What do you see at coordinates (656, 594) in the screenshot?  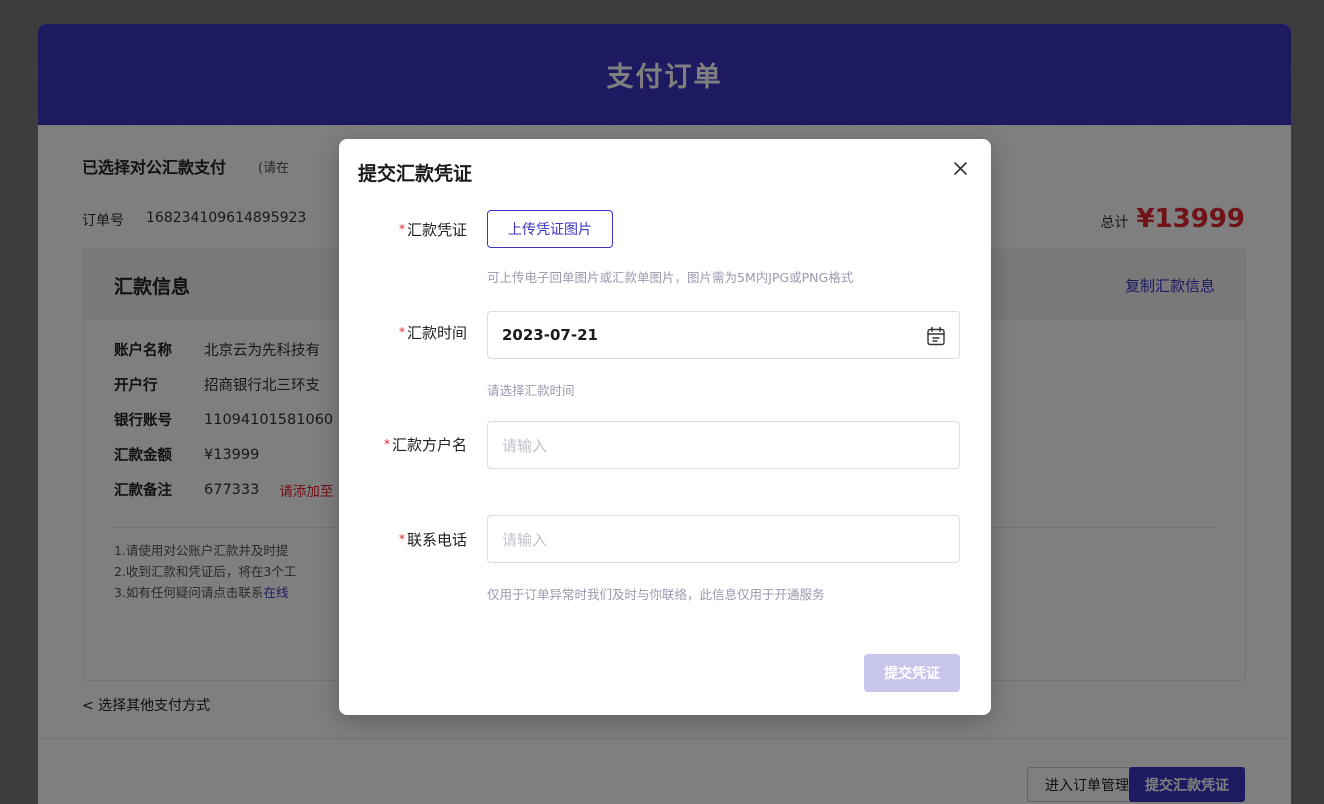 I see `phone-help-text: 仅用于订单异常时我们及时与你联络，此信息仅用于开通服务` at bounding box center [656, 594].